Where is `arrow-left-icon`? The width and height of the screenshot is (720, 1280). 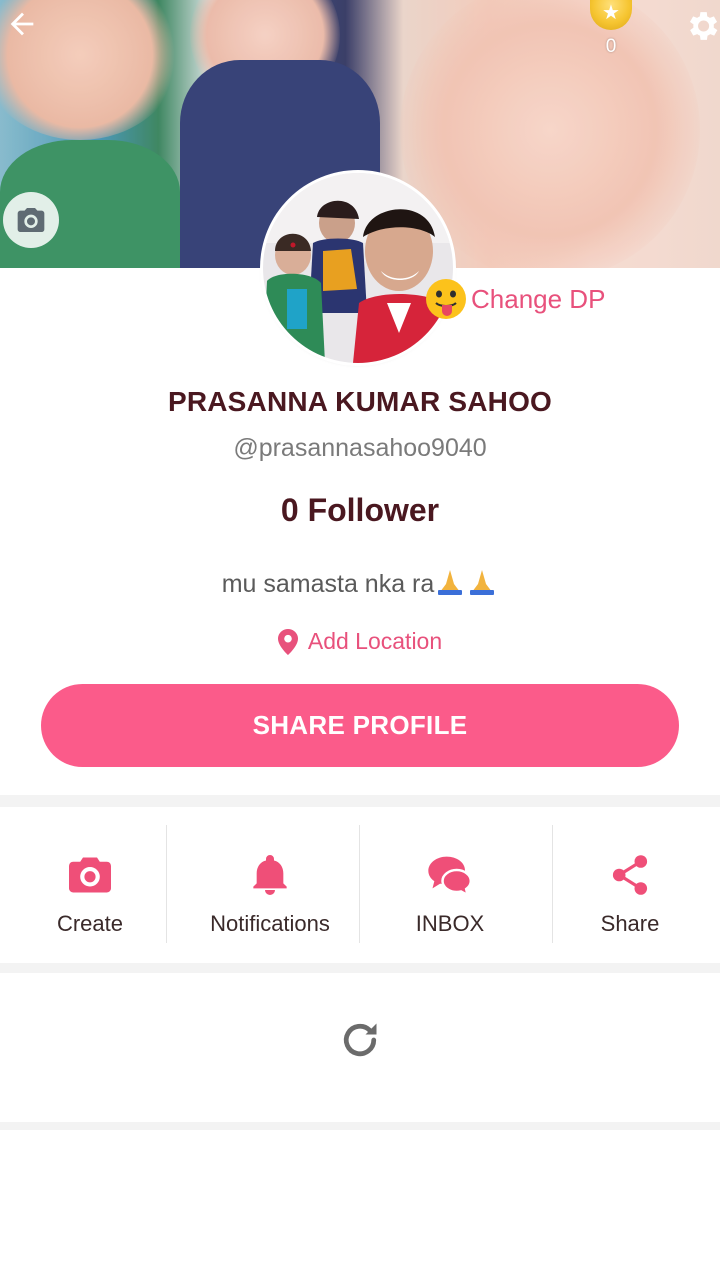 arrow-left-icon is located at coordinates (22, 24).